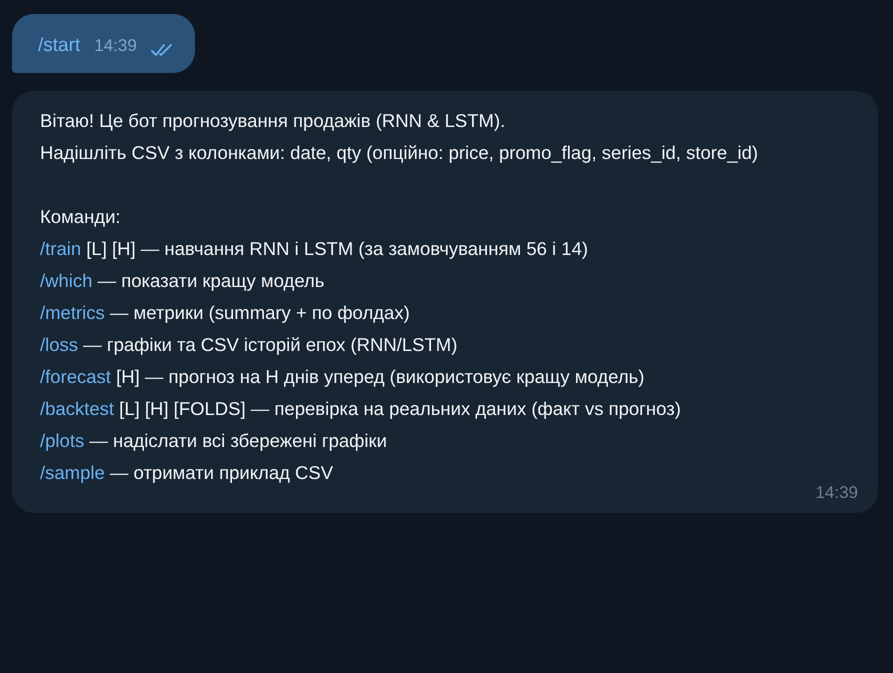 Image resolution: width=893 pixels, height=673 pixels. I want to click on message-text: Надішліть CSV з колонками: date, qty (опційно: price, promo_flag, series_id, store_id), so click(400, 152).